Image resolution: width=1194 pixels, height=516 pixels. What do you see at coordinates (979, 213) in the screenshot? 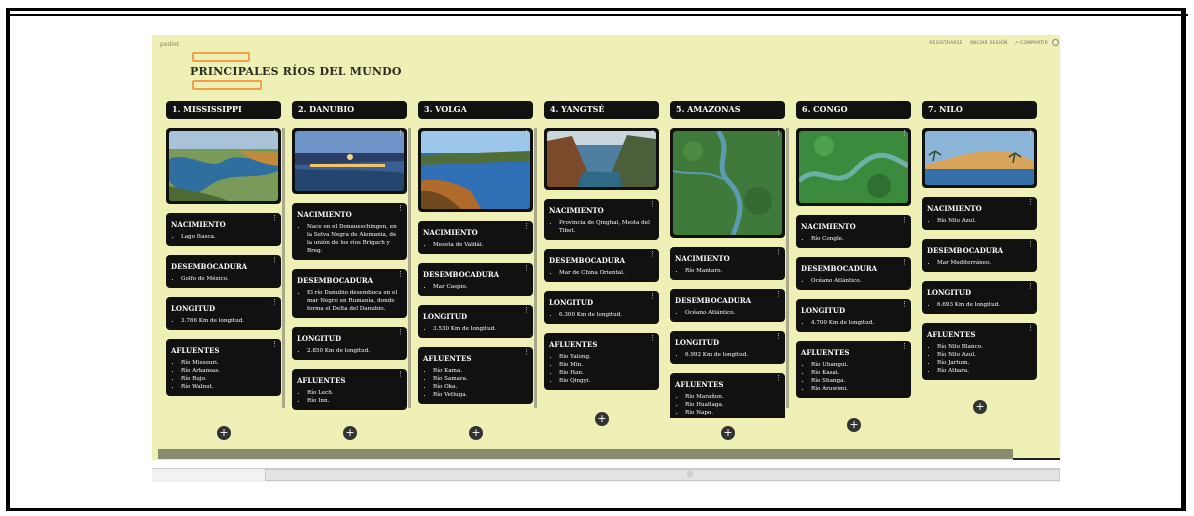
I see `info-card: ⋮ NACIMIENTO Río Nilo Azul.` at bounding box center [979, 213].